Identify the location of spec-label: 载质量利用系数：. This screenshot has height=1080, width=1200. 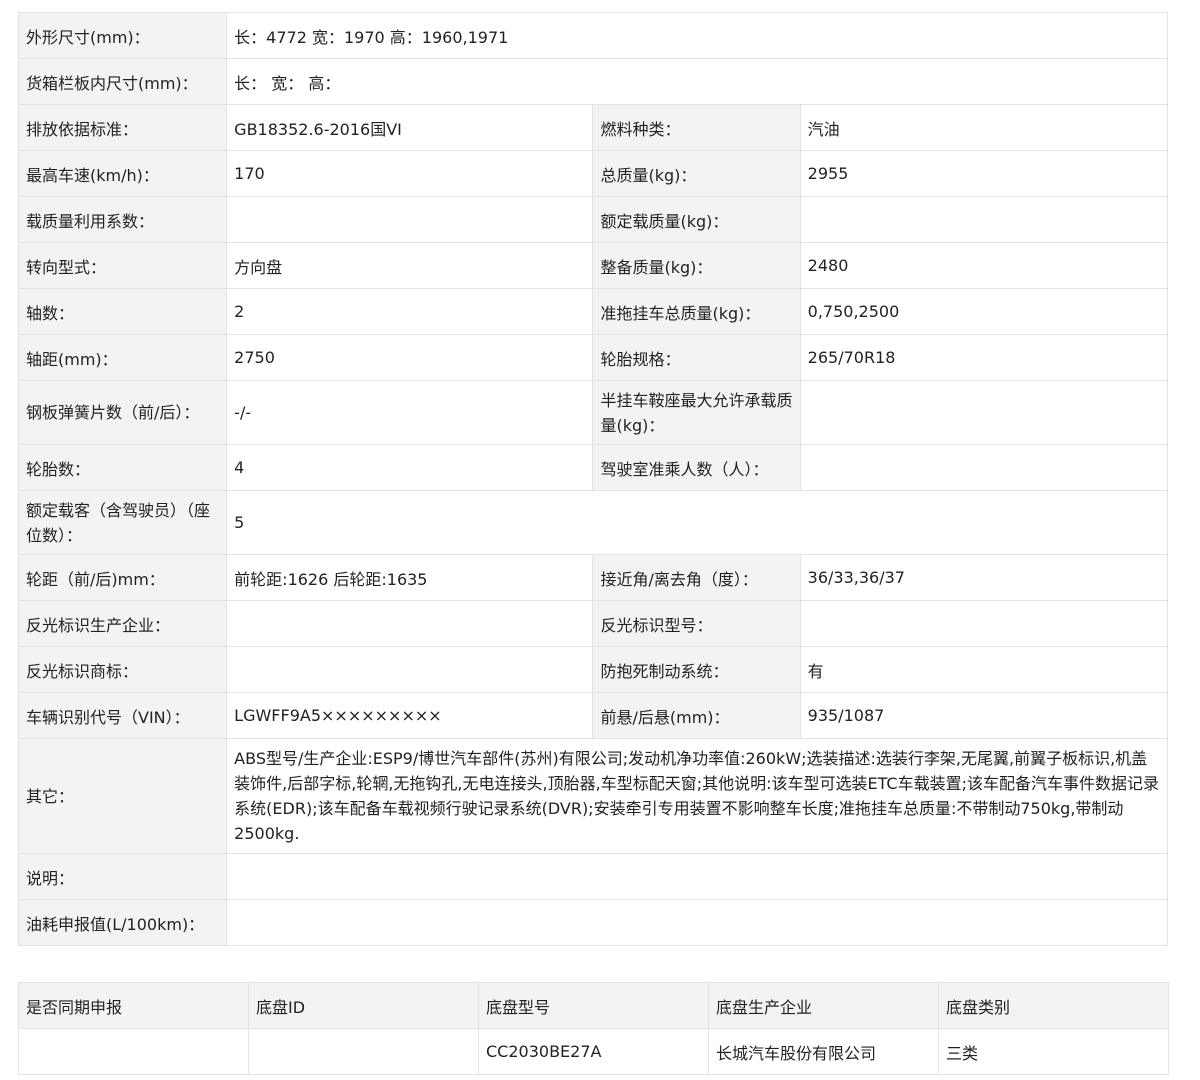
(122, 219).